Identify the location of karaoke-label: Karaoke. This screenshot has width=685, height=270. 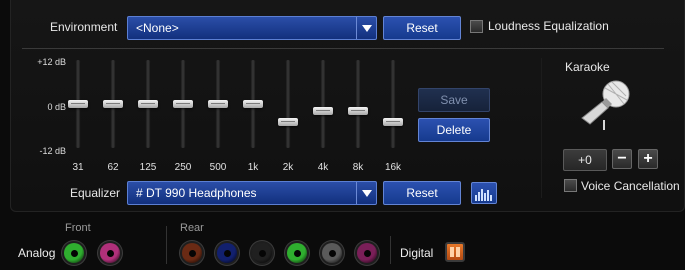
(587, 67).